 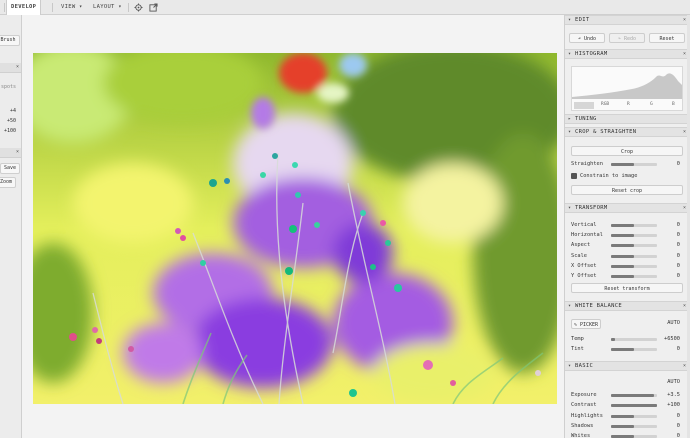 What do you see at coordinates (667, 38) in the screenshot?
I see `reset-button: Reset` at bounding box center [667, 38].